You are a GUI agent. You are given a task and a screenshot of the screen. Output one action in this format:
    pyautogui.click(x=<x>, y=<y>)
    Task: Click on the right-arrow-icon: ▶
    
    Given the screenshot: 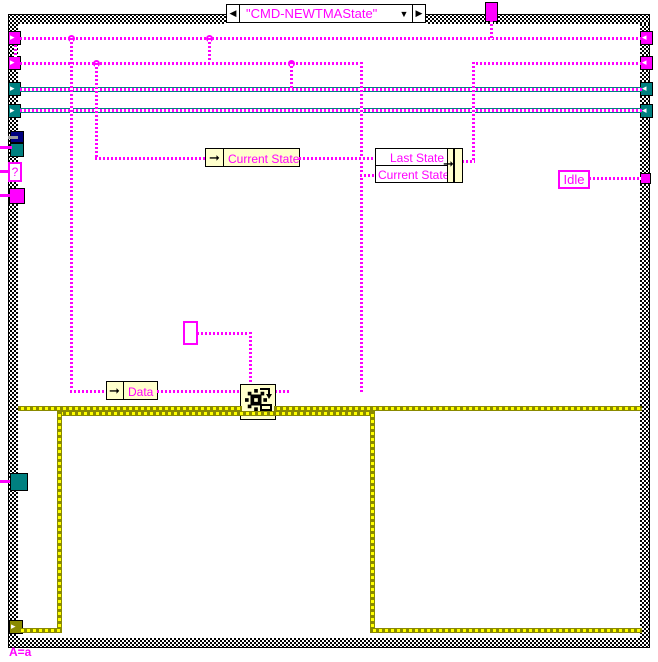 What is the action you would take?
    pyautogui.click(x=419, y=13)
    